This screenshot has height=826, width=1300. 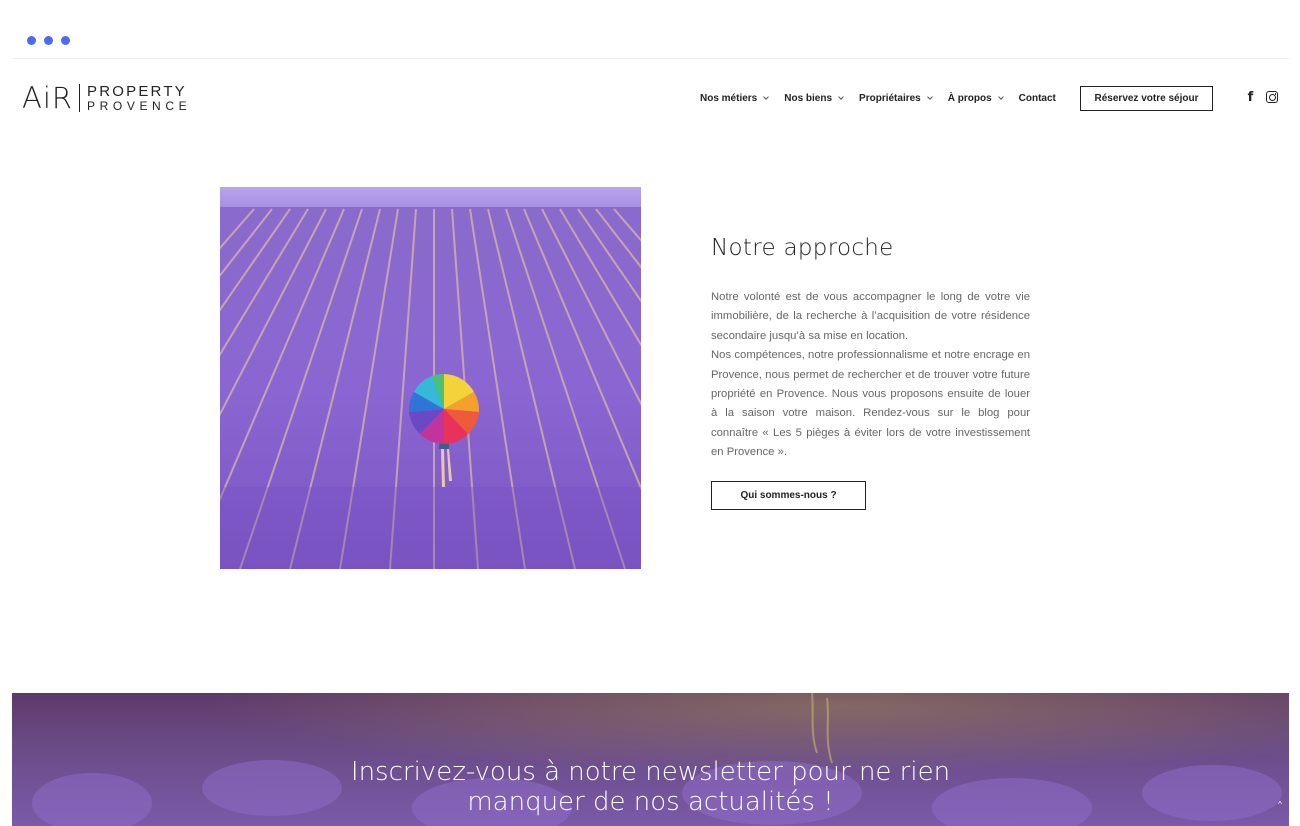 I want to click on nav-item-metiers: Nos métiers, so click(x=735, y=98).